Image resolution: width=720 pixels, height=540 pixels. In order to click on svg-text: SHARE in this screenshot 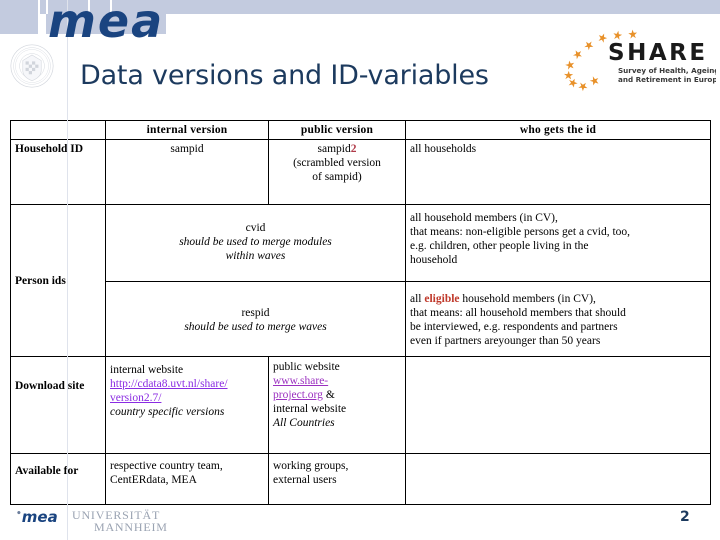, I will do `click(658, 53)`.